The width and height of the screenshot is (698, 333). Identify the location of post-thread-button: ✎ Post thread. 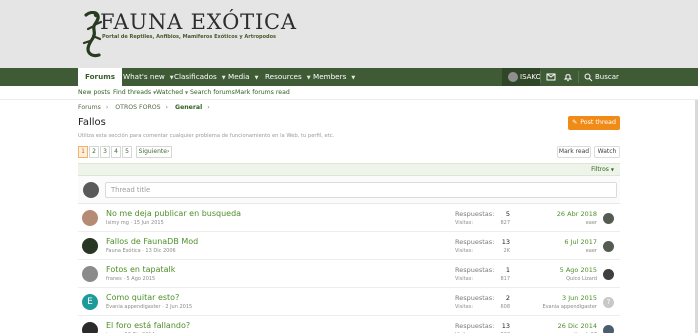
(594, 123).